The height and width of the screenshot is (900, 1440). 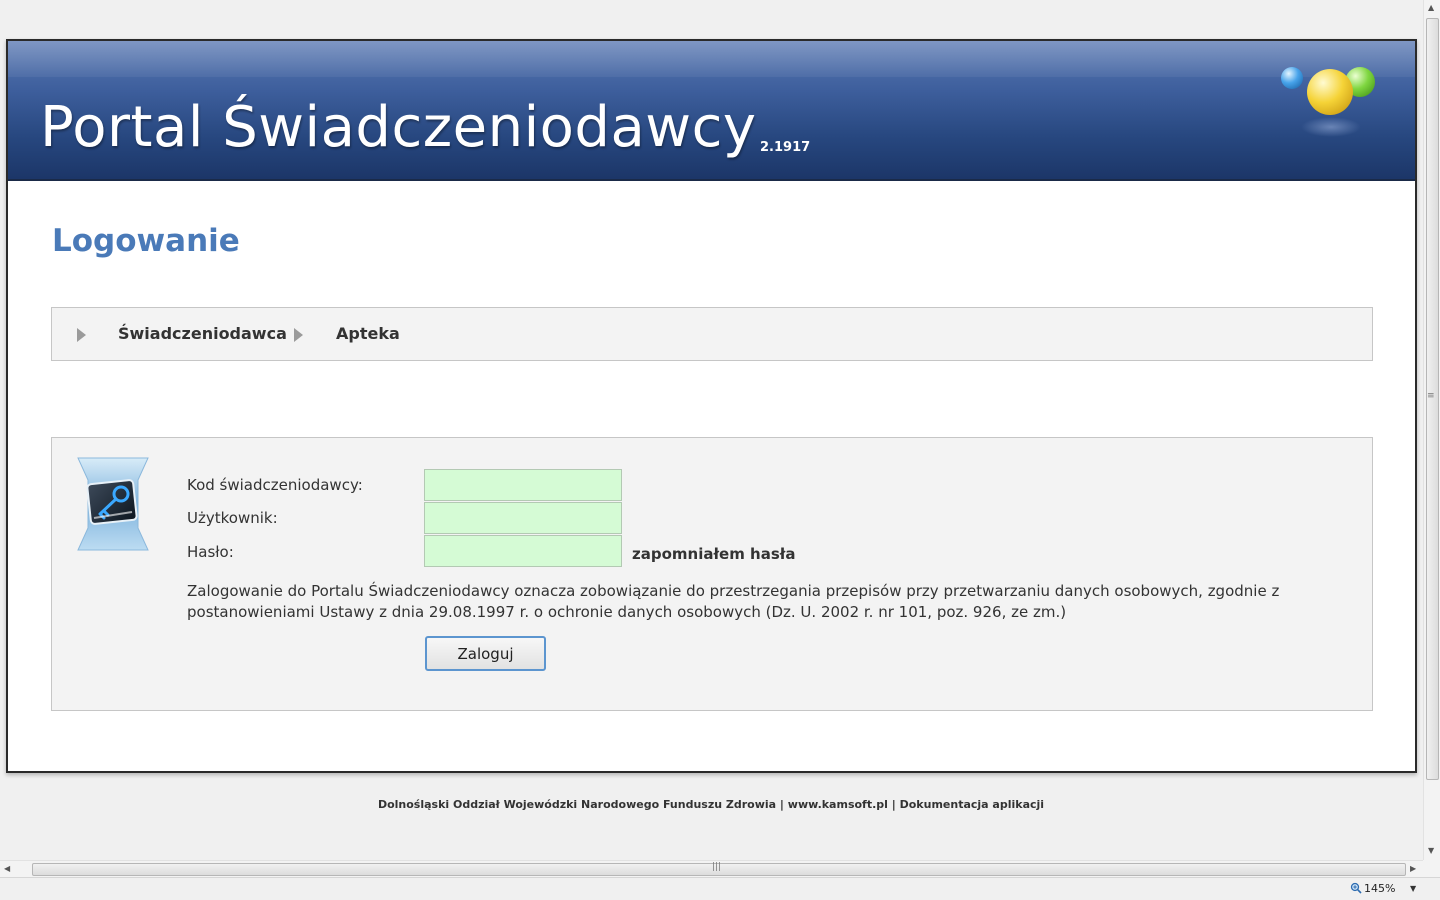 I want to click on status-bar: 145% ▼, so click(x=720, y=888).